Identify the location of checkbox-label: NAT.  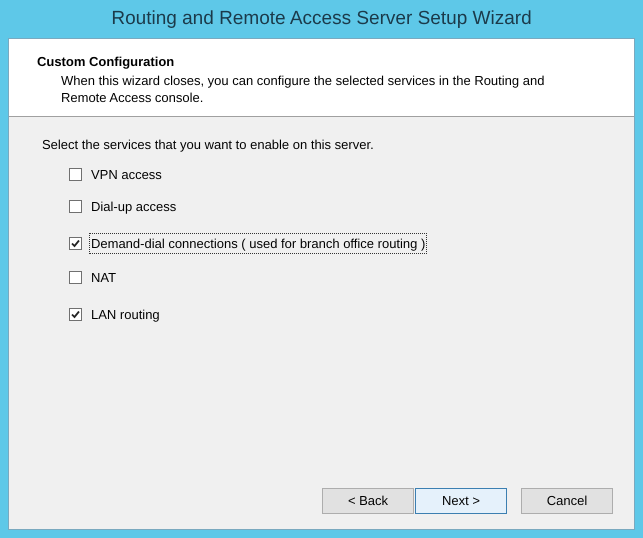
(104, 278).